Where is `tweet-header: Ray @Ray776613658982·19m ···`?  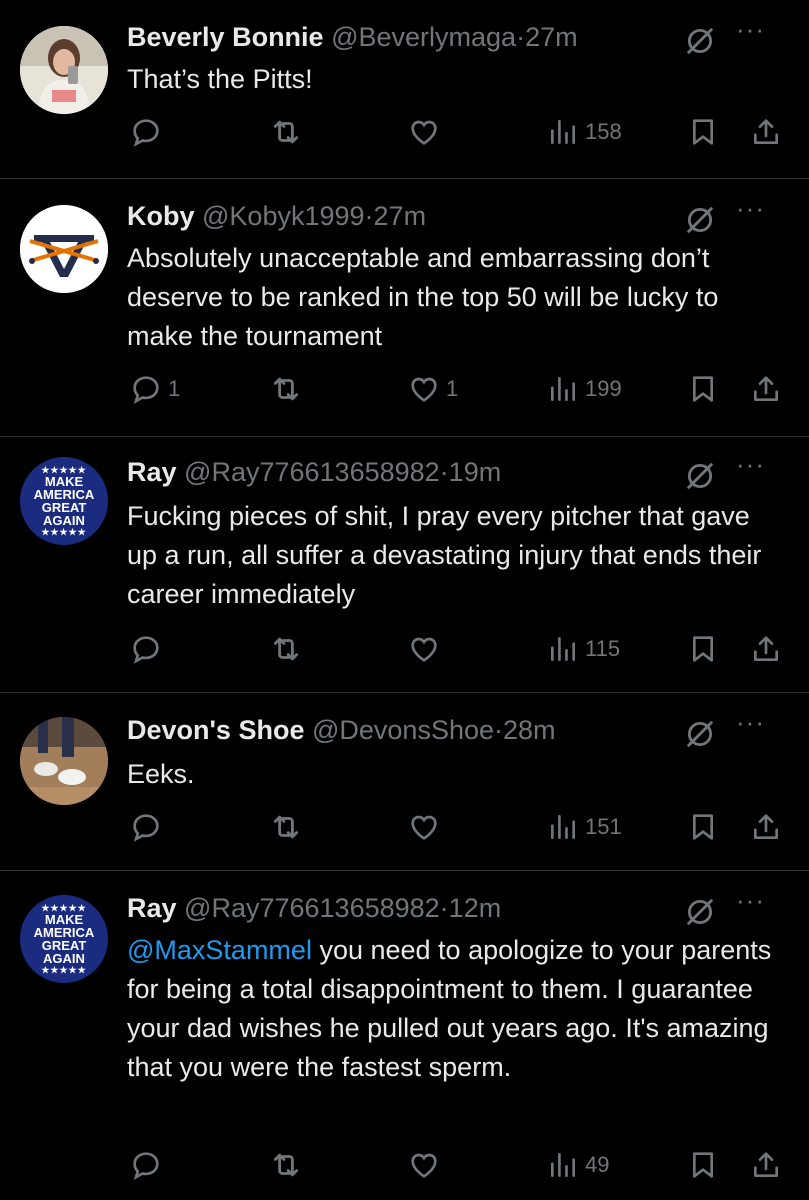 tweet-header: Ray @Ray776613658982·19m ··· is located at coordinates (458, 471).